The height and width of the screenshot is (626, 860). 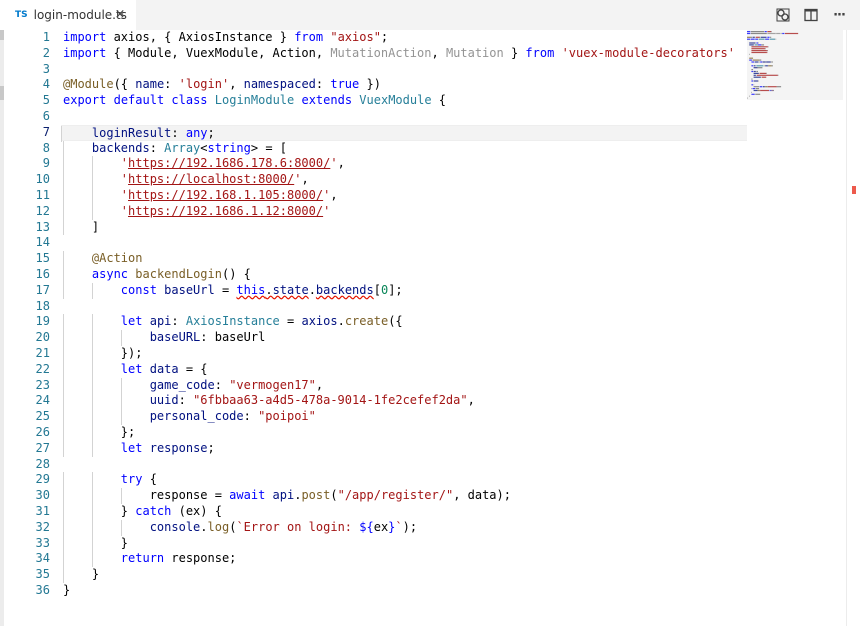 I want to click on code-token: baseURL, so click(x=175, y=337).